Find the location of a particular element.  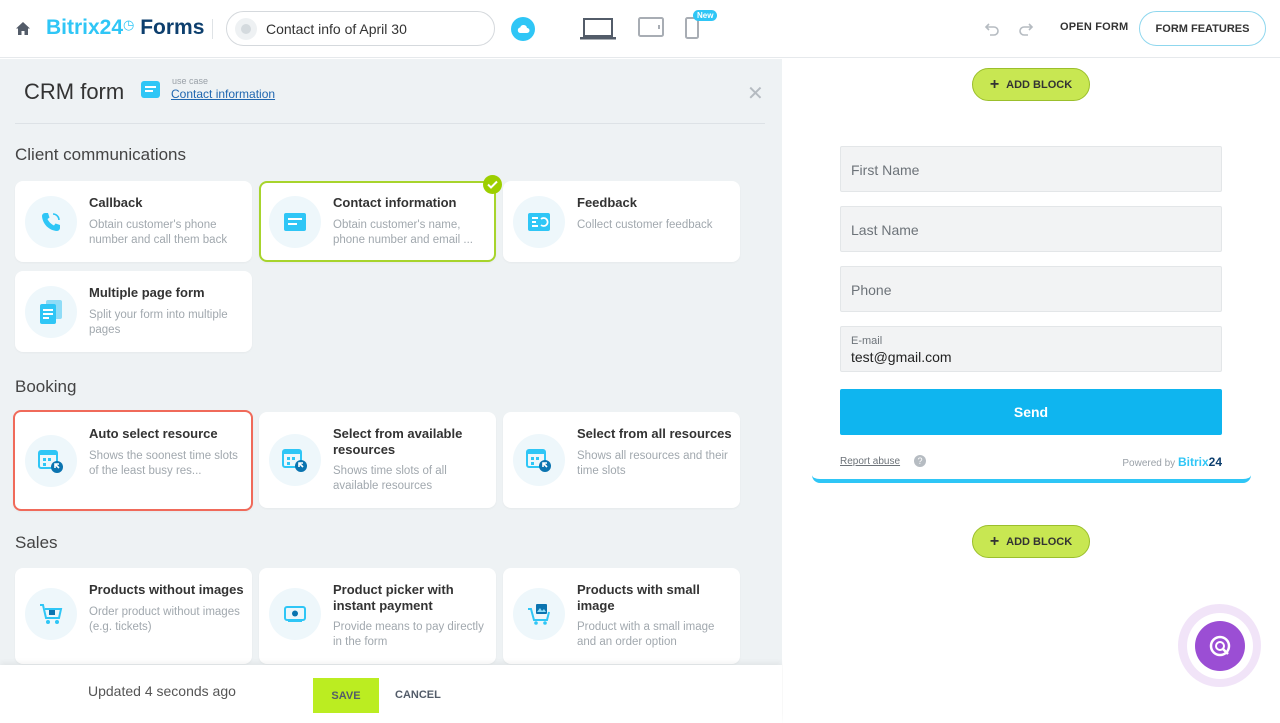

save-button: SAVE is located at coordinates (346, 695).